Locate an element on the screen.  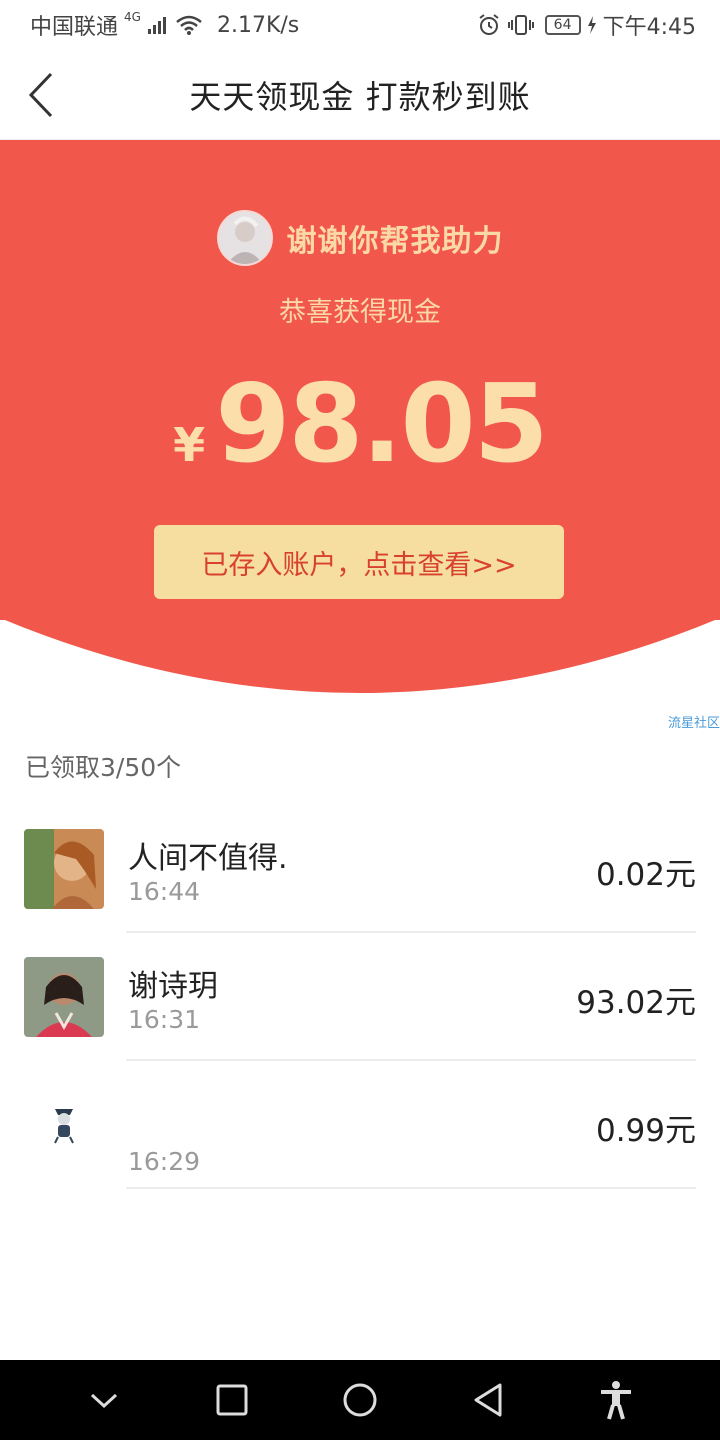
chevron-down-icon is located at coordinates (104, 1401).